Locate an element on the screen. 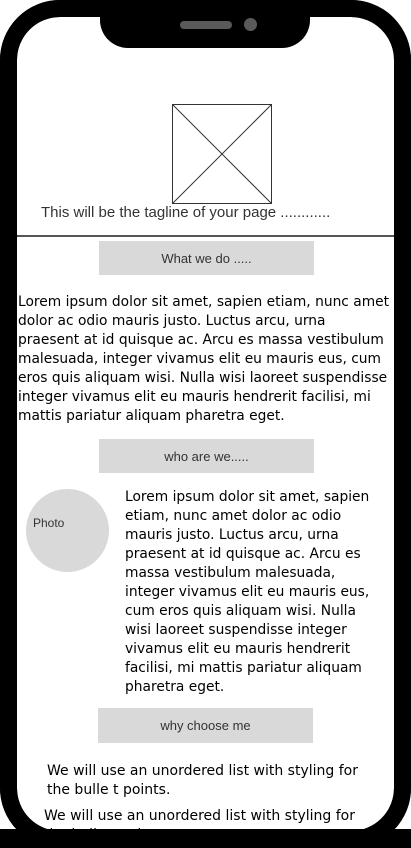 The width and height of the screenshot is (411, 848). speaker-icon is located at coordinates (206, 25).